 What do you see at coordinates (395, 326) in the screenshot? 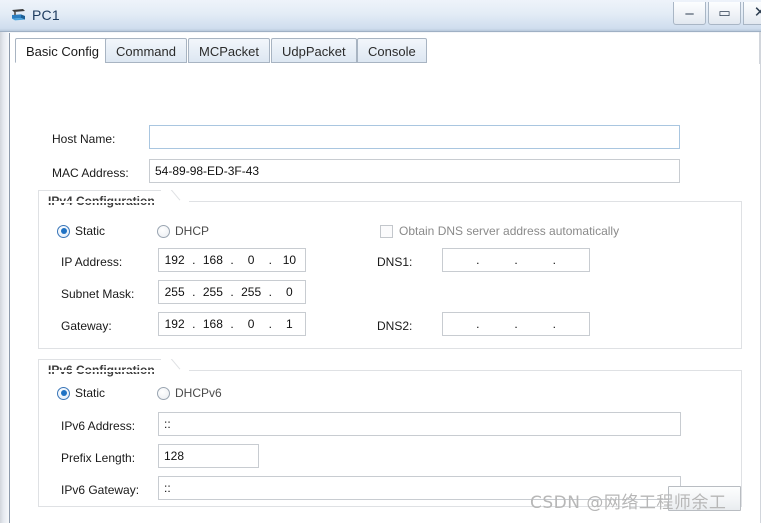
I see `dns2-label: DNS2:` at bounding box center [395, 326].